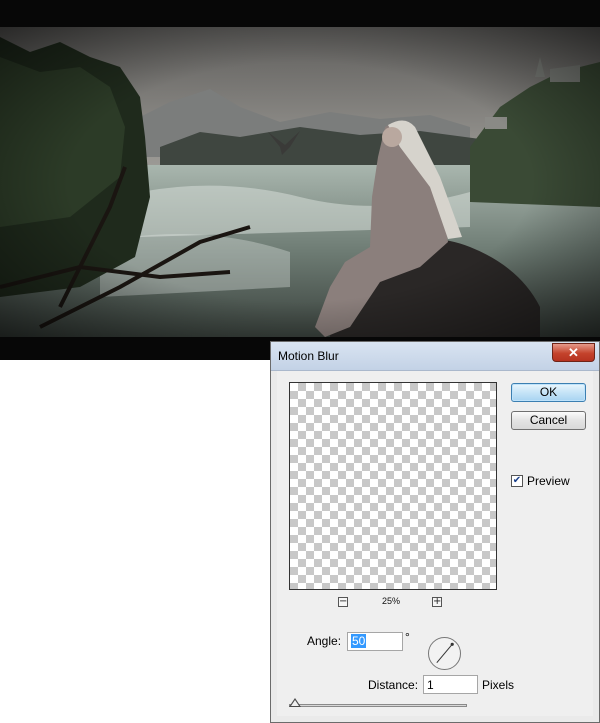 The image size is (600, 723). I want to click on distance-input, so click(450, 684).